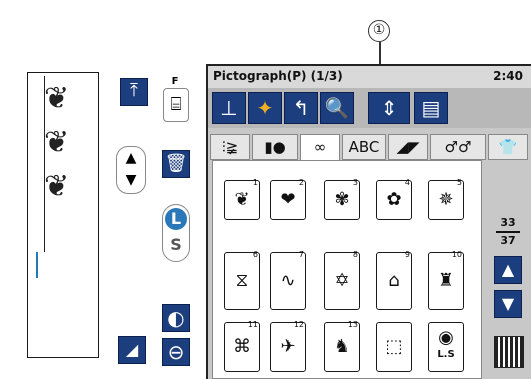  Describe the element at coordinates (301, 182) in the screenshot. I see `stitch-number: 2` at that location.